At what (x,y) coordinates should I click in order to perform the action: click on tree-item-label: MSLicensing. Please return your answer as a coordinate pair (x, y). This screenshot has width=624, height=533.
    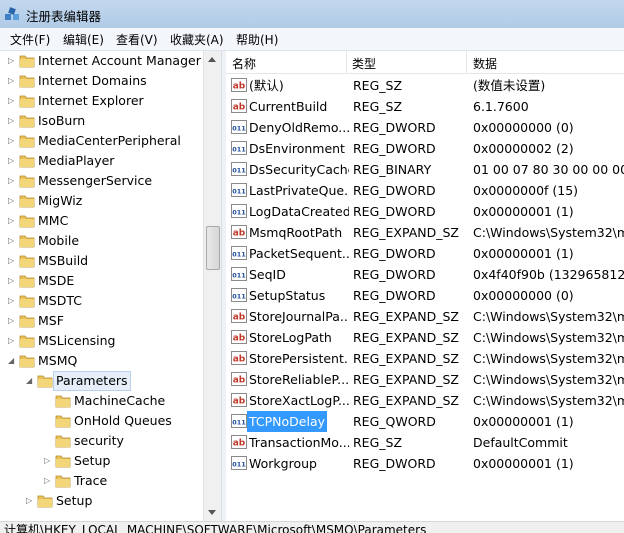
    Looking at the image, I should click on (77, 340).